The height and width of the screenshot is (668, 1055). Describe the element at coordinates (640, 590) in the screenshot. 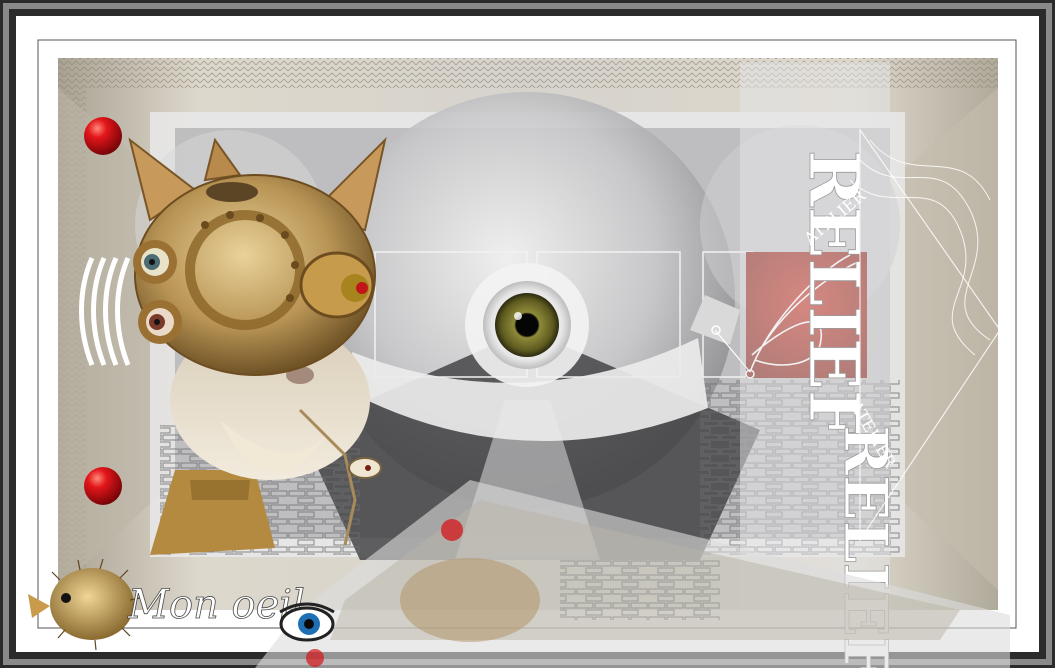

I see `reflected-brick` at that location.